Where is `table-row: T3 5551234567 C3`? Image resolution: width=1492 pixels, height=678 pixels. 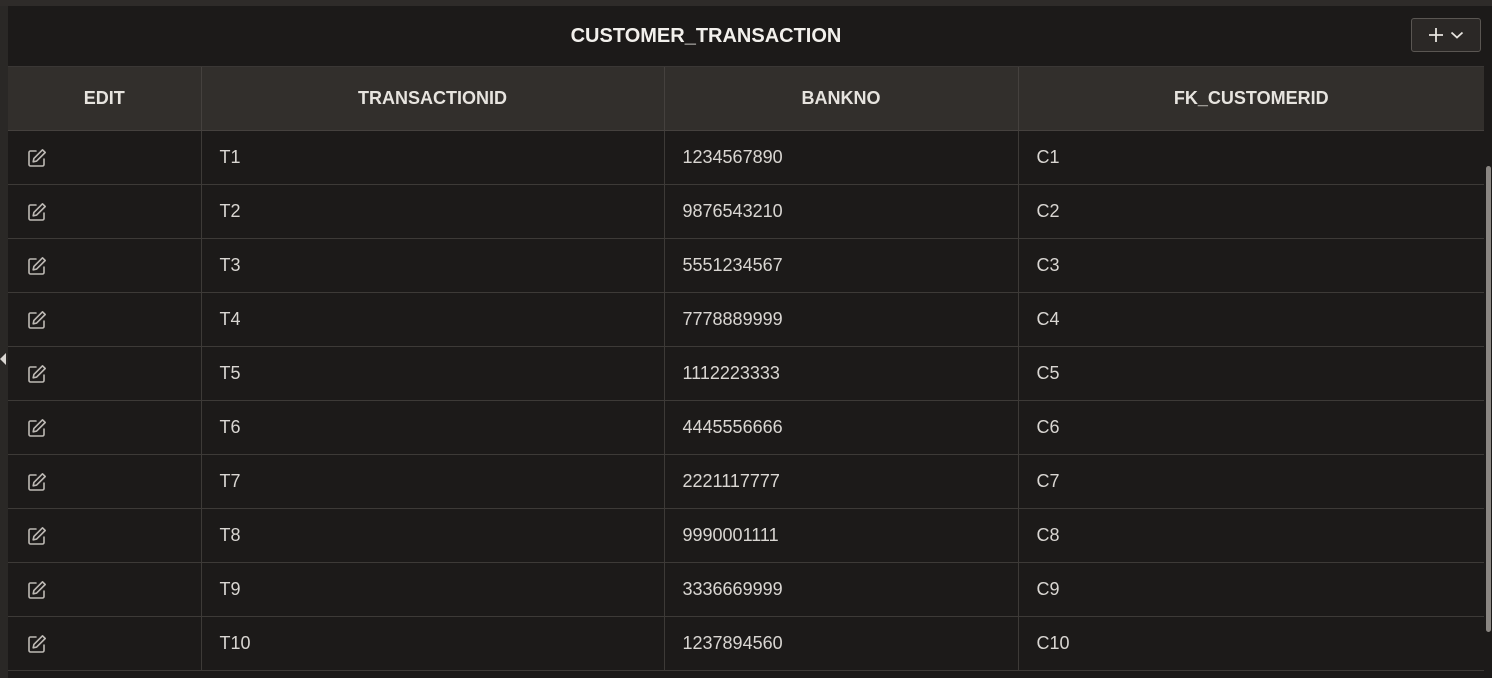 table-row: T3 5551234567 C3 is located at coordinates (746, 265).